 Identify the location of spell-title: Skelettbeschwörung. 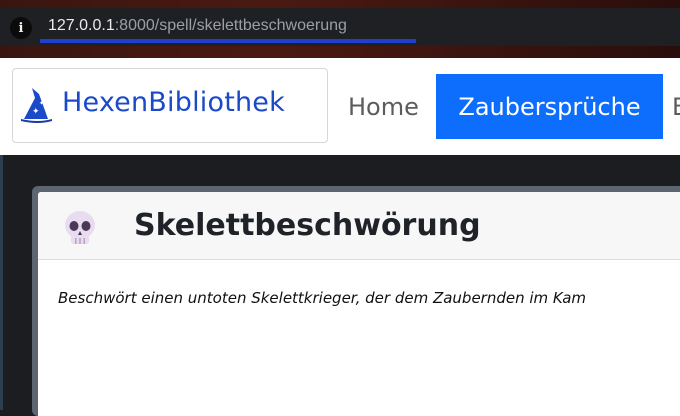
(307, 225).